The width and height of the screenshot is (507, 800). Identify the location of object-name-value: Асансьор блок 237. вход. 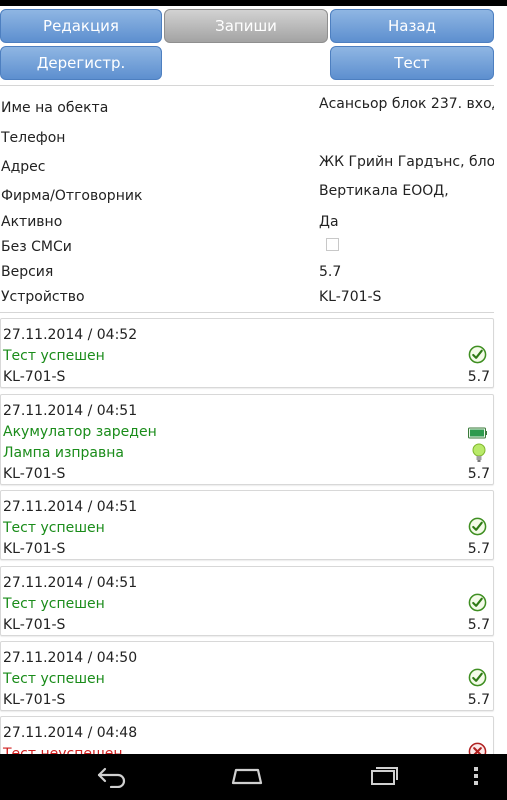
(406, 104).